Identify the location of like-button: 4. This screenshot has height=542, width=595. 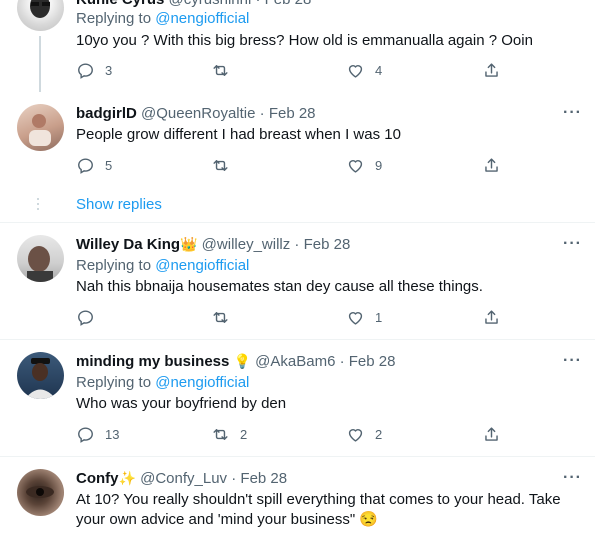
(364, 70).